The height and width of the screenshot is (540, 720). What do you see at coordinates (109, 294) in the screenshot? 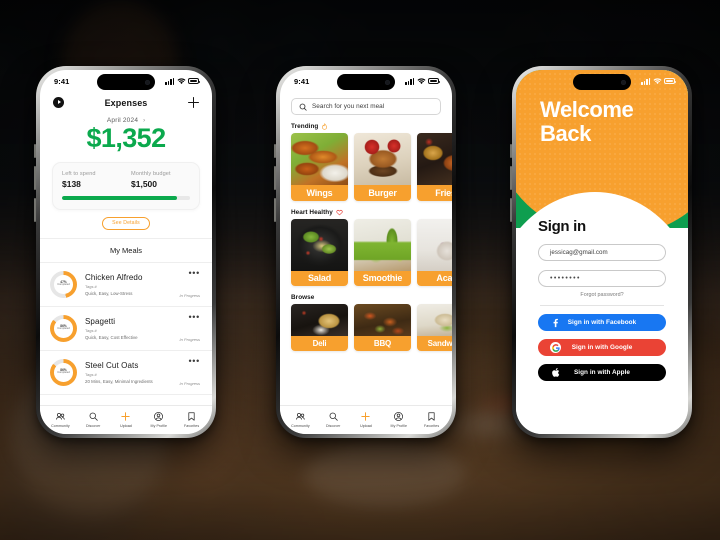
I see `meal-tags: Quick, Easy, Low-Stress` at bounding box center [109, 294].